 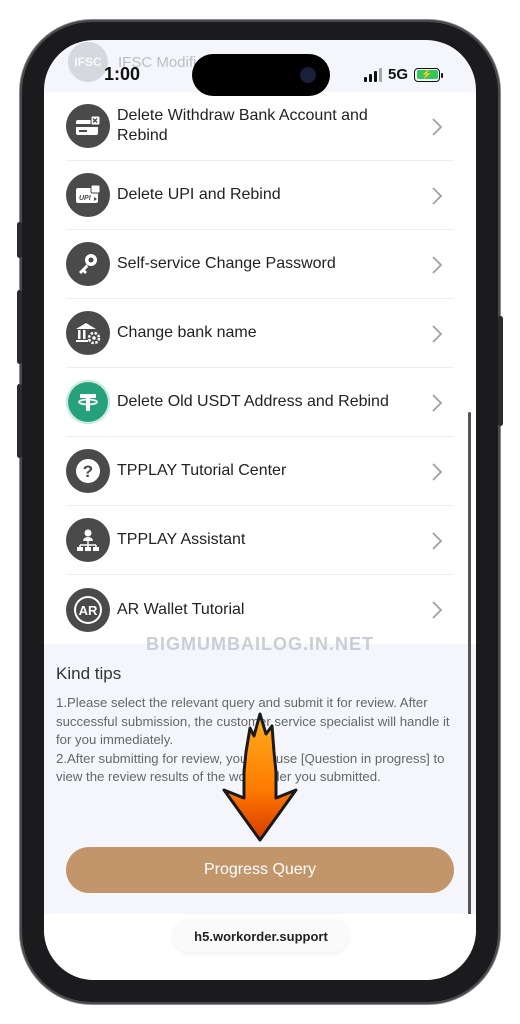 I want to click on svg-text: AR, so click(x=88, y=610).